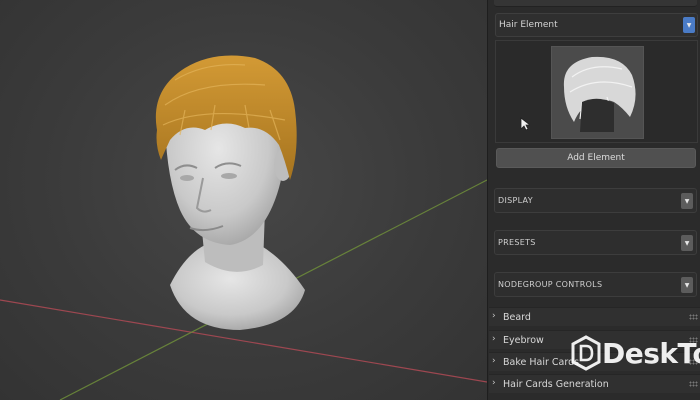 The height and width of the screenshot is (400, 700). I want to click on section-presets: PRESETS ▼, so click(595, 242).